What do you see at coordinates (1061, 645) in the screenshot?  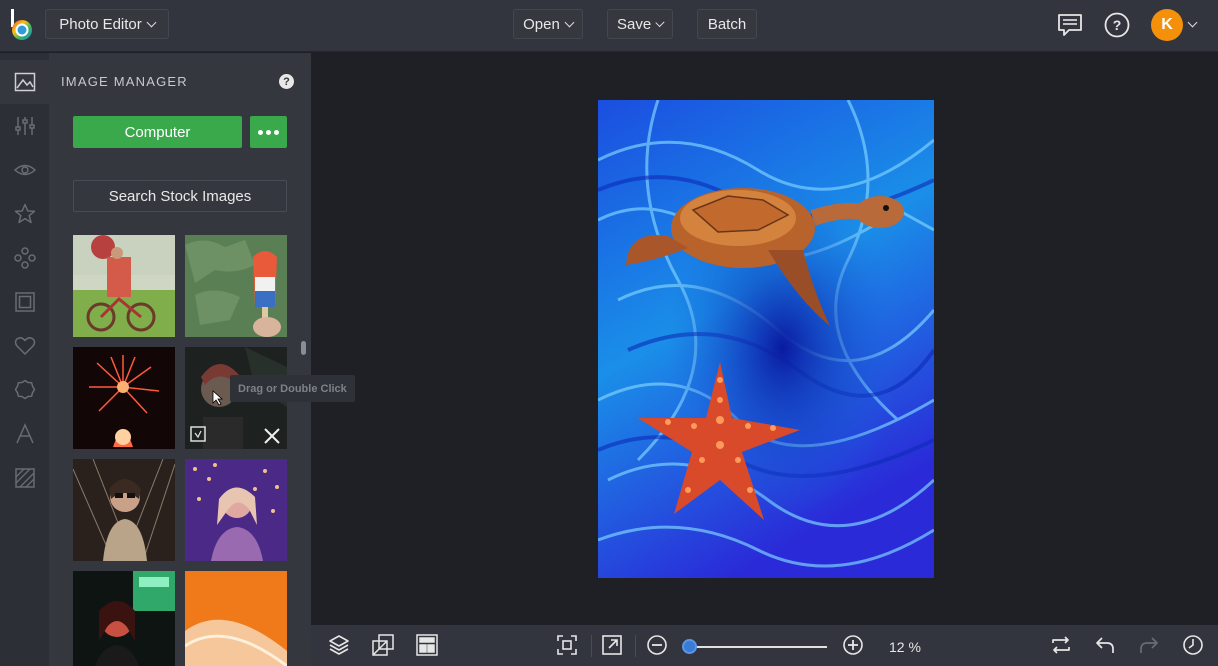 I see `compare-icon` at bounding box center [1061, 645].